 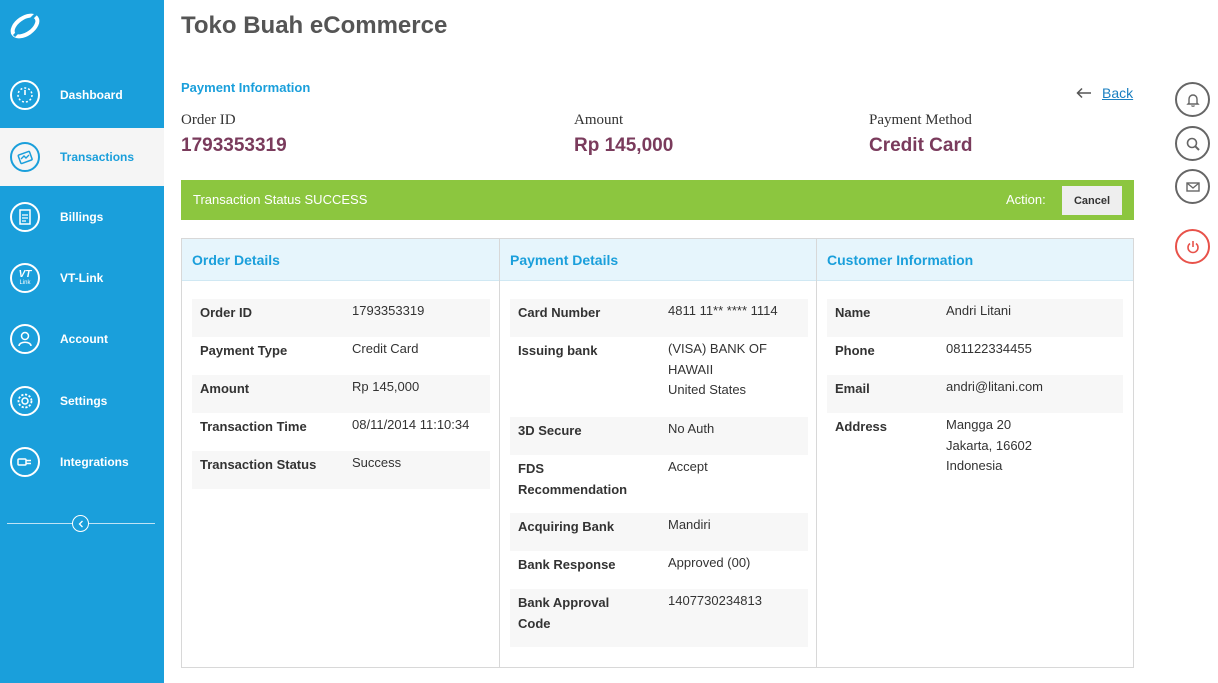 I want to click on amount-label: Amount, so click(x=599, y=120).